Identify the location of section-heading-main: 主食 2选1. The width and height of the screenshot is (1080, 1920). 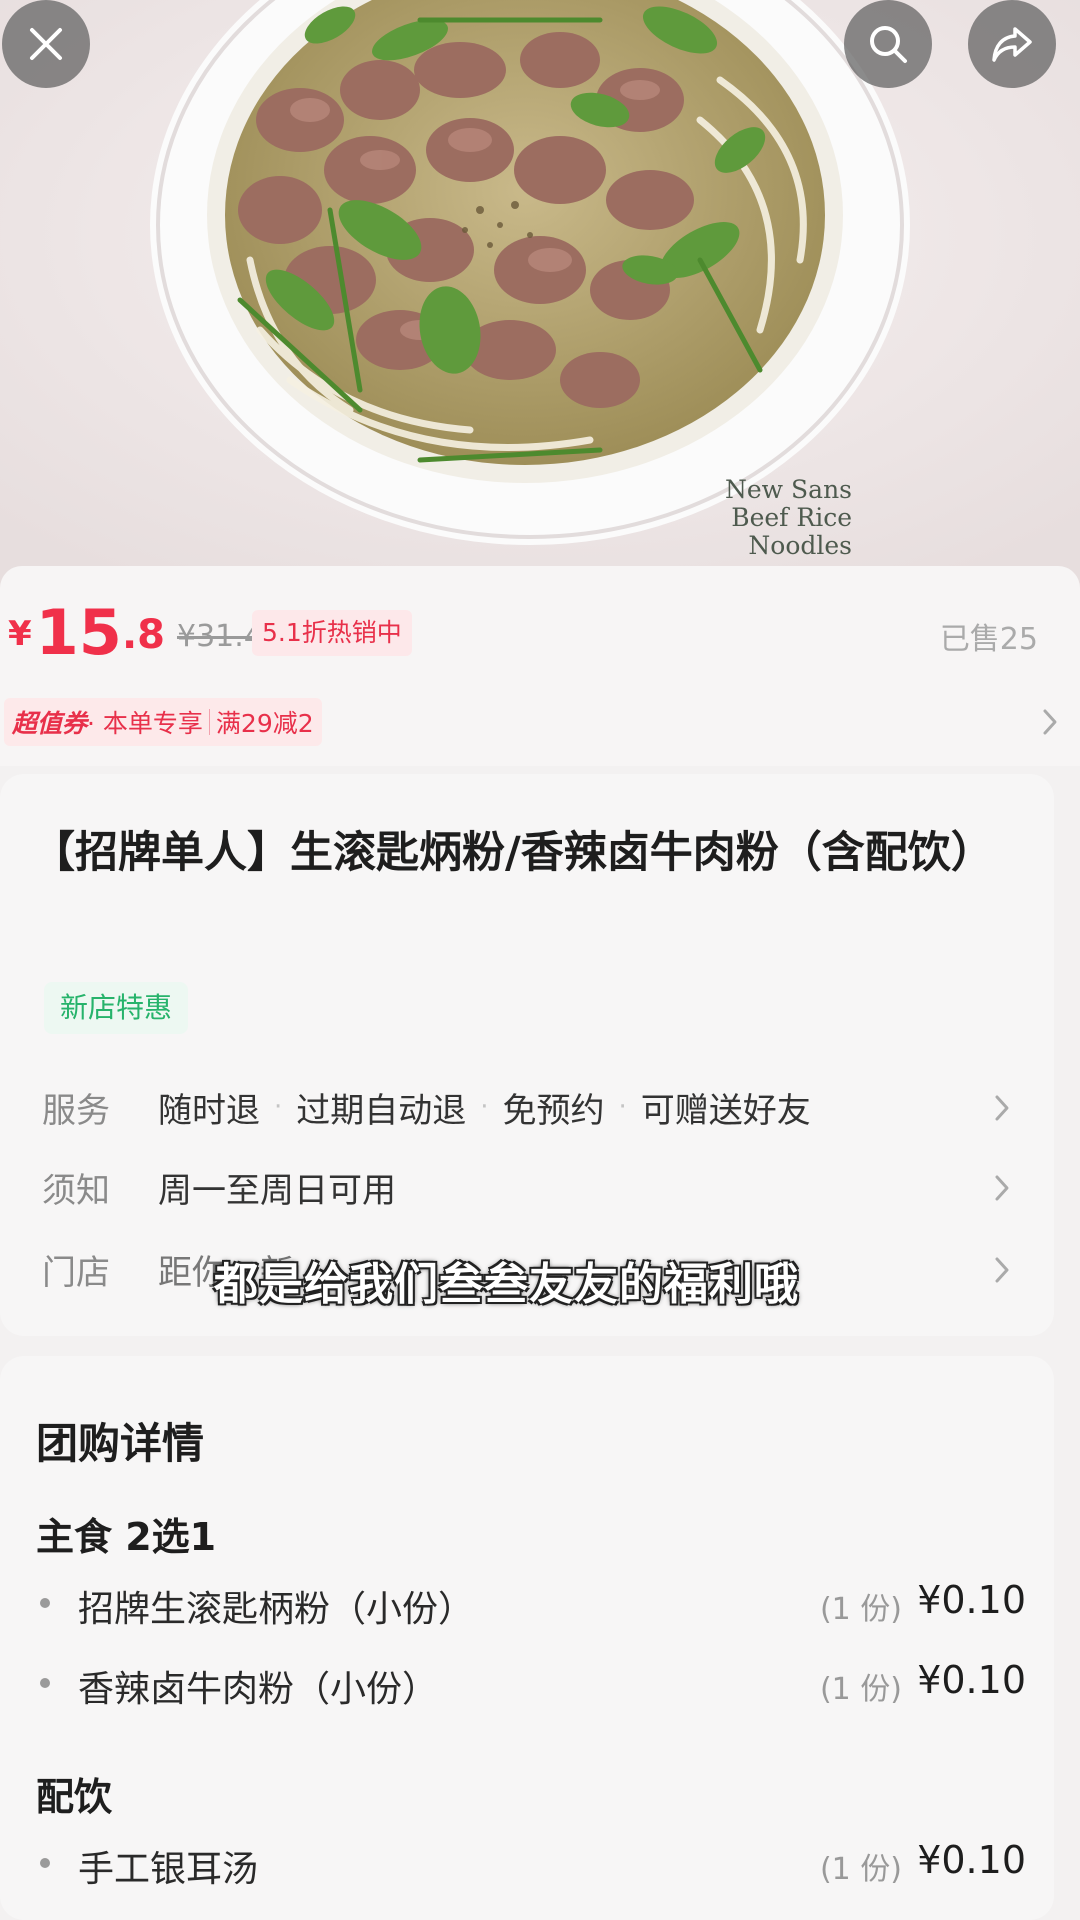
(126, 1537).